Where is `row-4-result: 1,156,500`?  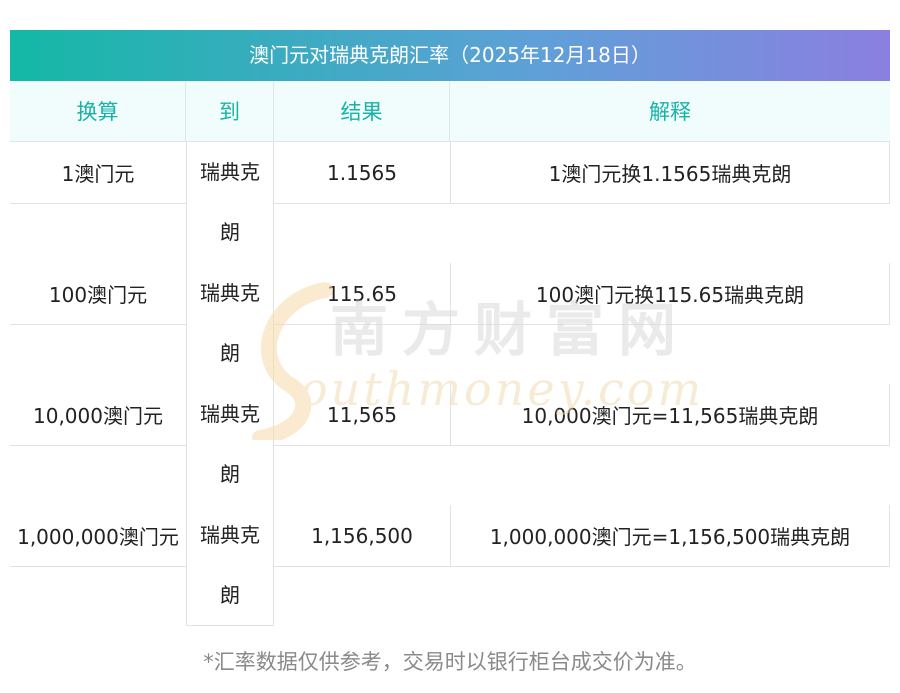 row-4-result: 1,156,500 is located at coordinates (362, 536).